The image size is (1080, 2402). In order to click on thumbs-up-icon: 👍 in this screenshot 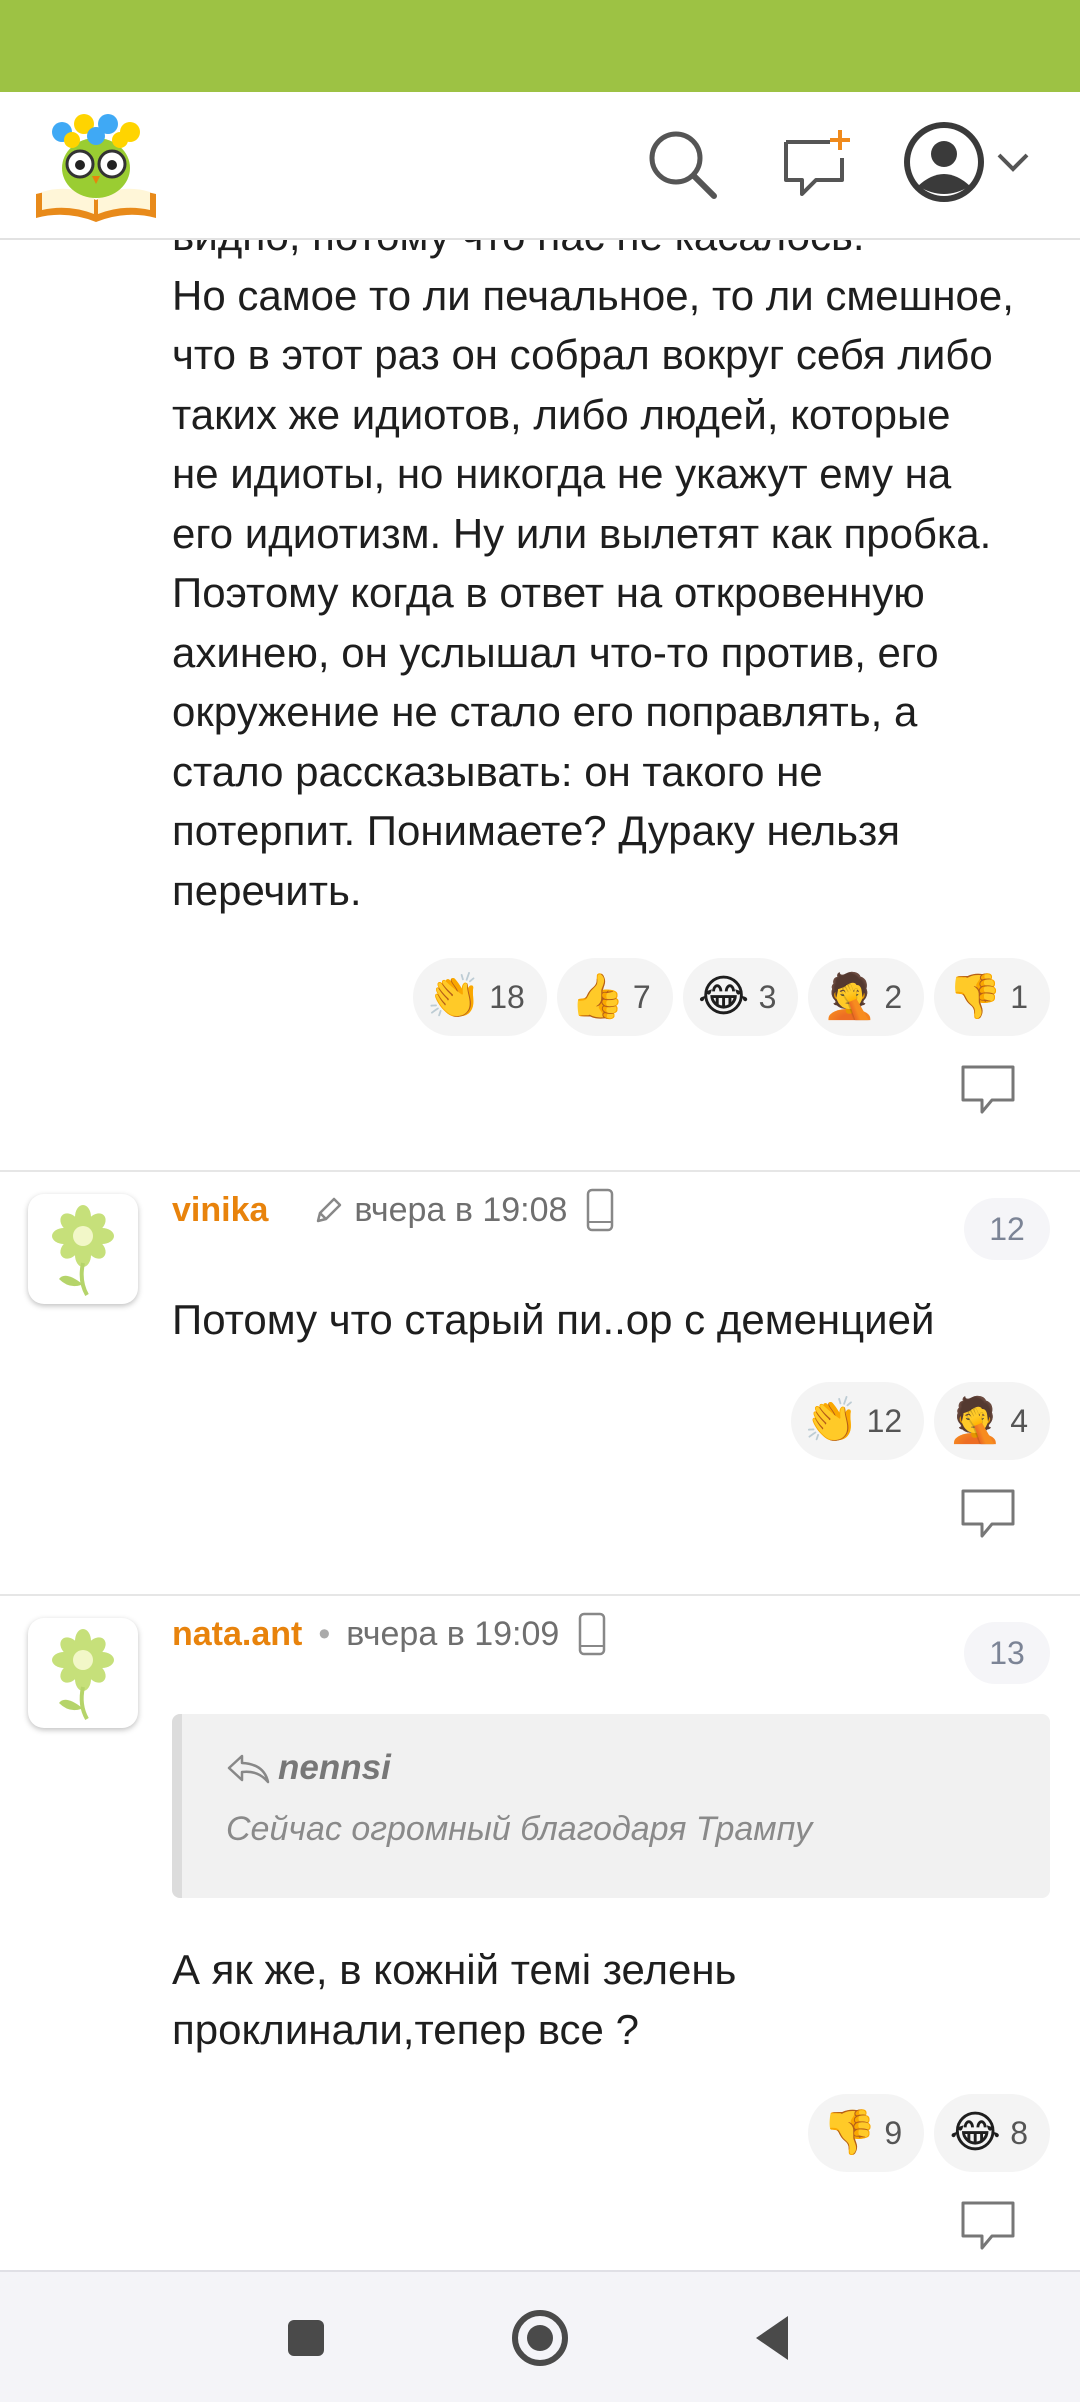, I will do `click(598, 996)`.